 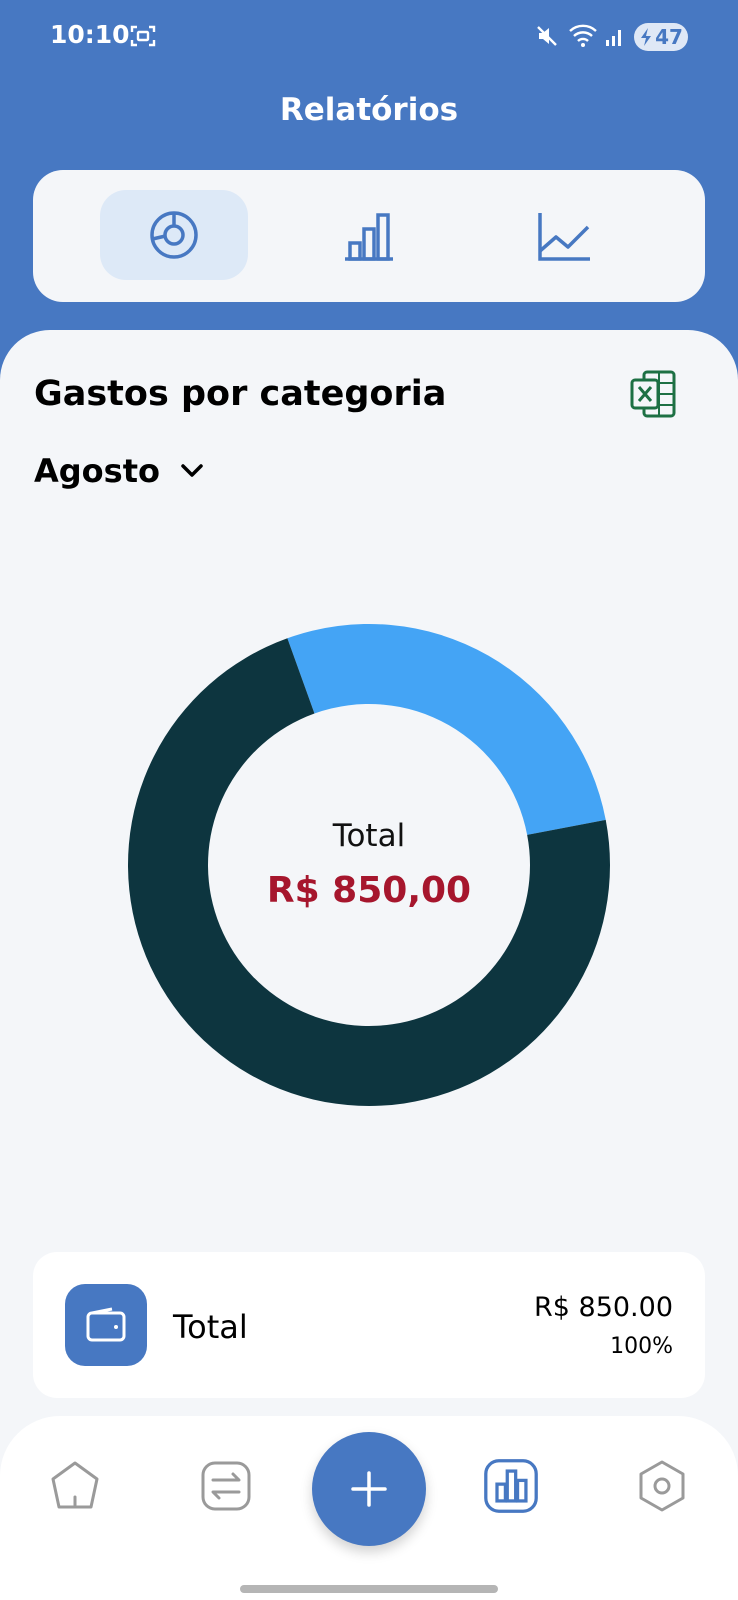 I want to click on add-icon, so click(x=369, y=1489).